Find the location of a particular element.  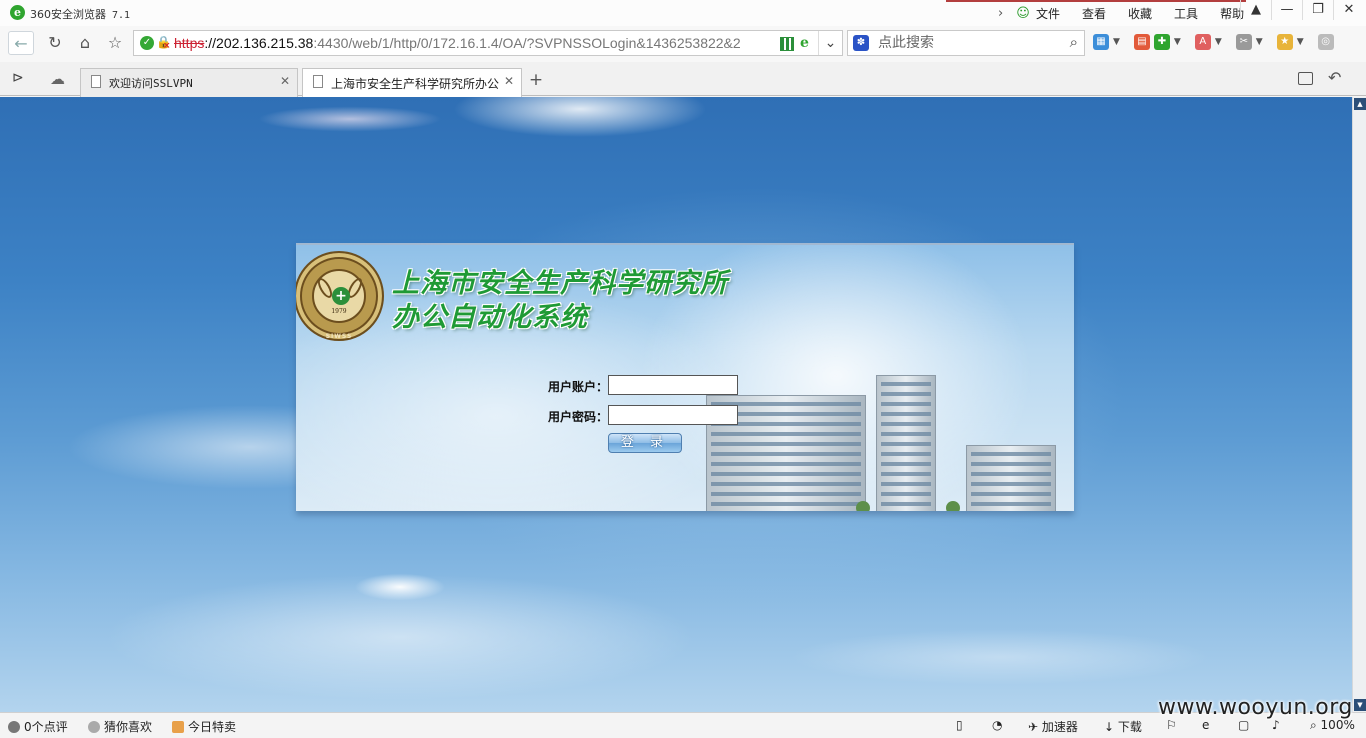

screenshot-icon: ✂ is located at coordinates (1243, 42).